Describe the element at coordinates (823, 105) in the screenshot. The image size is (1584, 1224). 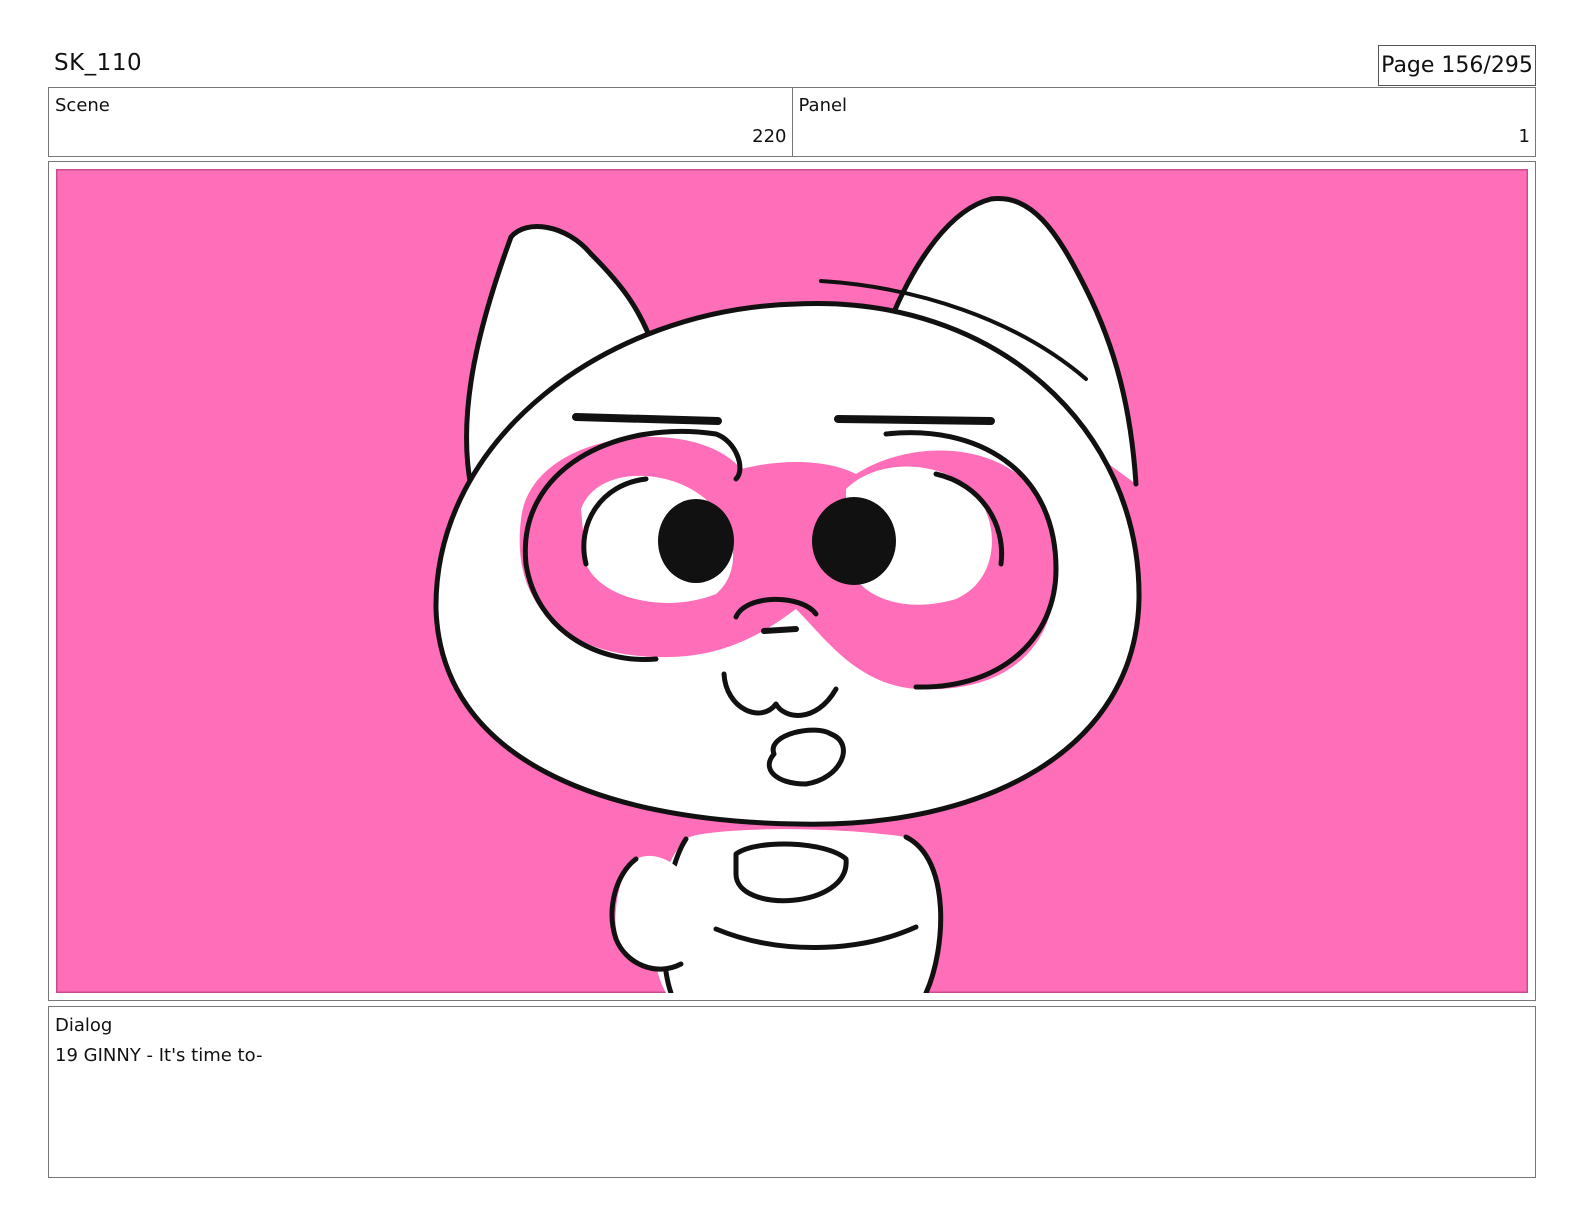
I see `panel-label: Panel` at that location.